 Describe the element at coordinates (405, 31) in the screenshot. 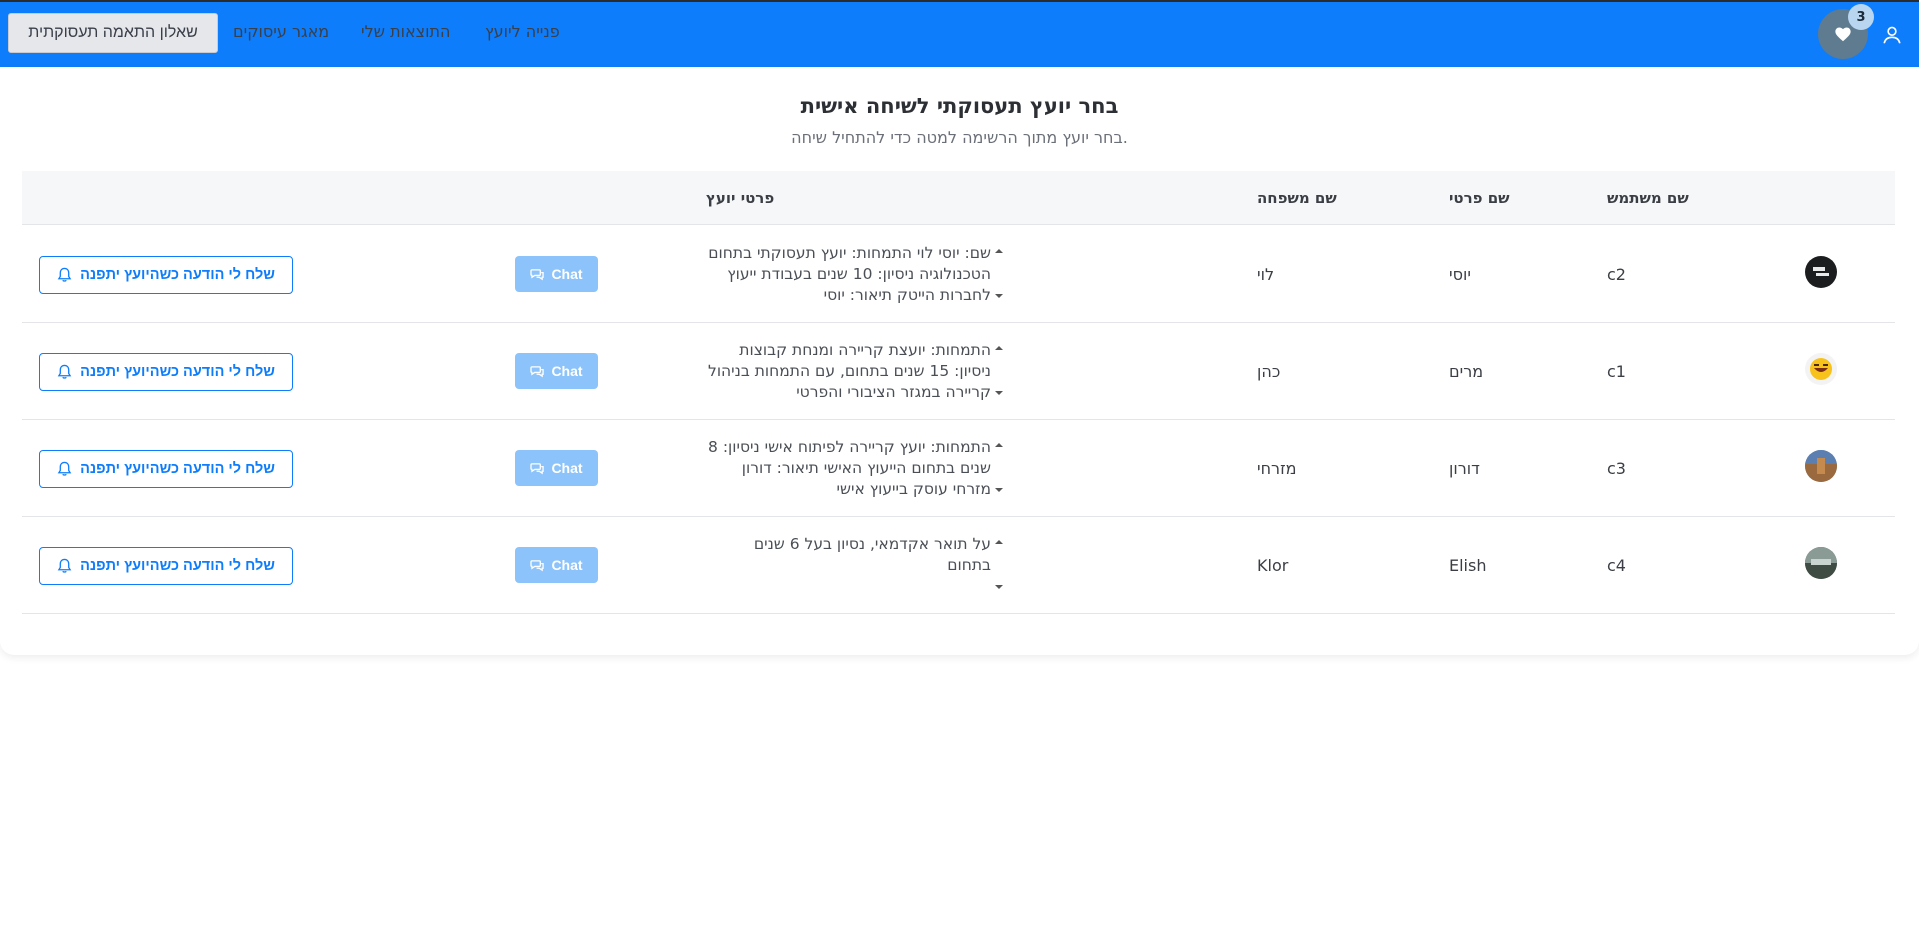

I see `nav-my-results: התוצאות שלי` at that location.